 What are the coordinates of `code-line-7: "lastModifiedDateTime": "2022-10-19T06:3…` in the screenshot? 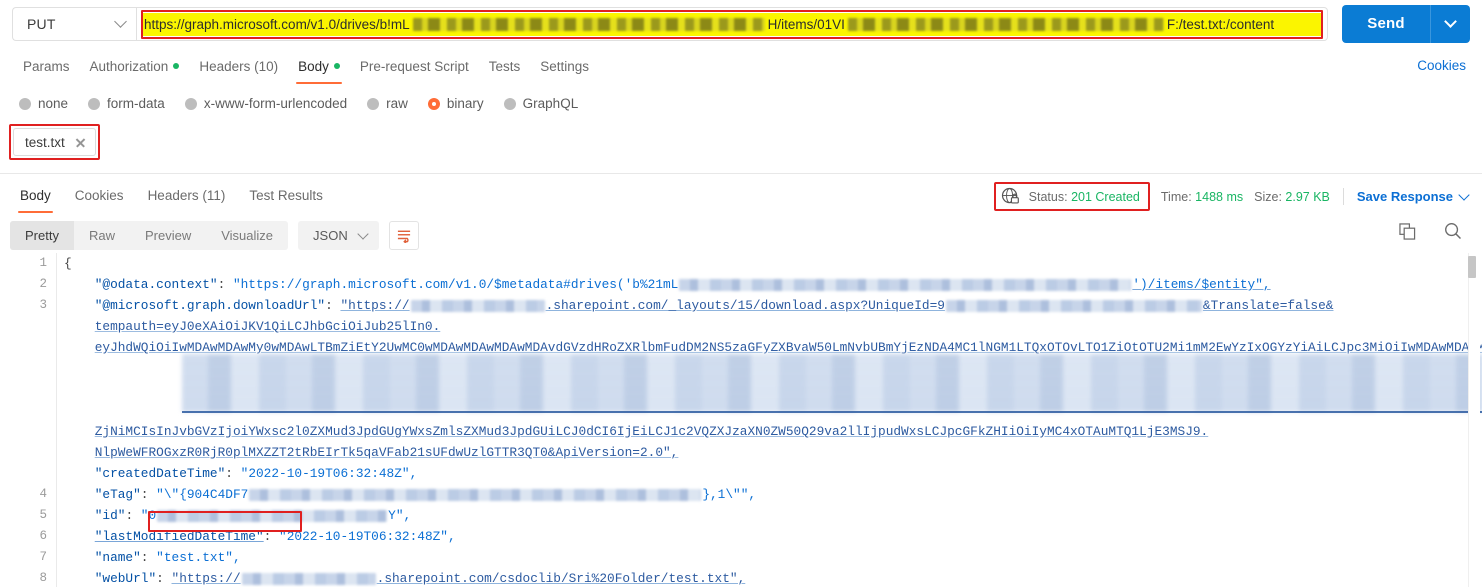 It's located at (275, 536).